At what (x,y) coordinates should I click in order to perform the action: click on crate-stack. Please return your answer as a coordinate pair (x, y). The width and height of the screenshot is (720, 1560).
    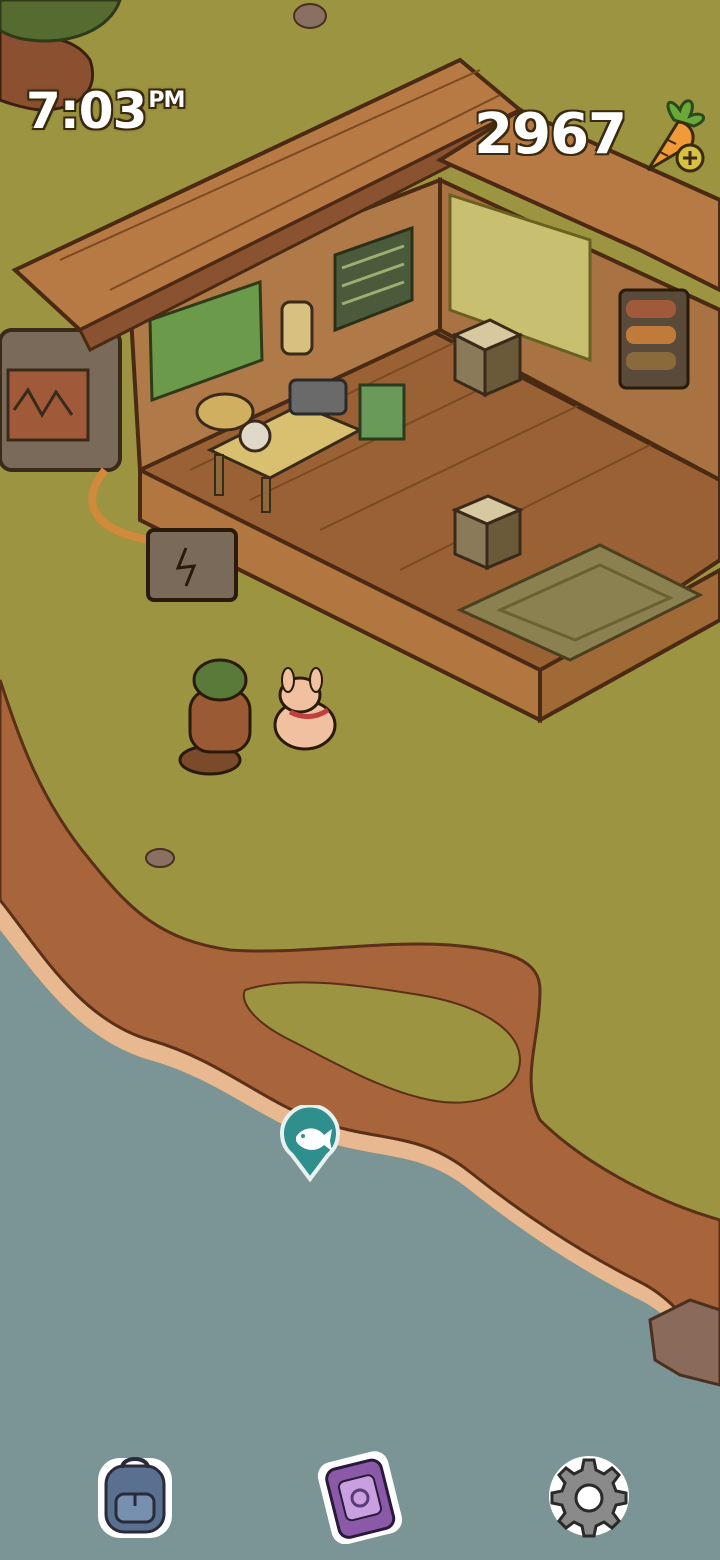
    Looking at the image, I should click on (382, 412).